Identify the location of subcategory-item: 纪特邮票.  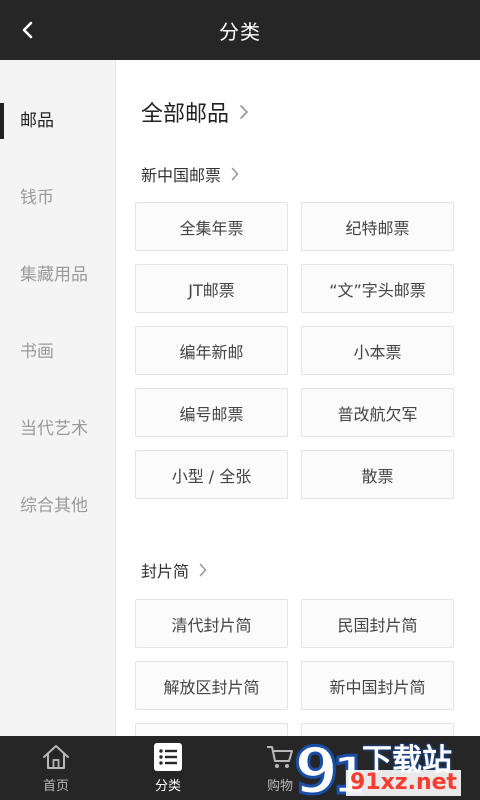
(377, 226).